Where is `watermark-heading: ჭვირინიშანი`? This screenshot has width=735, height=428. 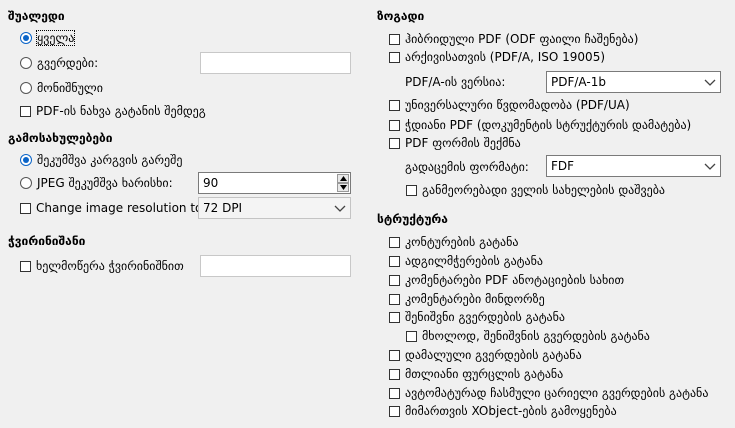 watermark-heading: ჭვირინიშანი is located at coordinates (47, 241).